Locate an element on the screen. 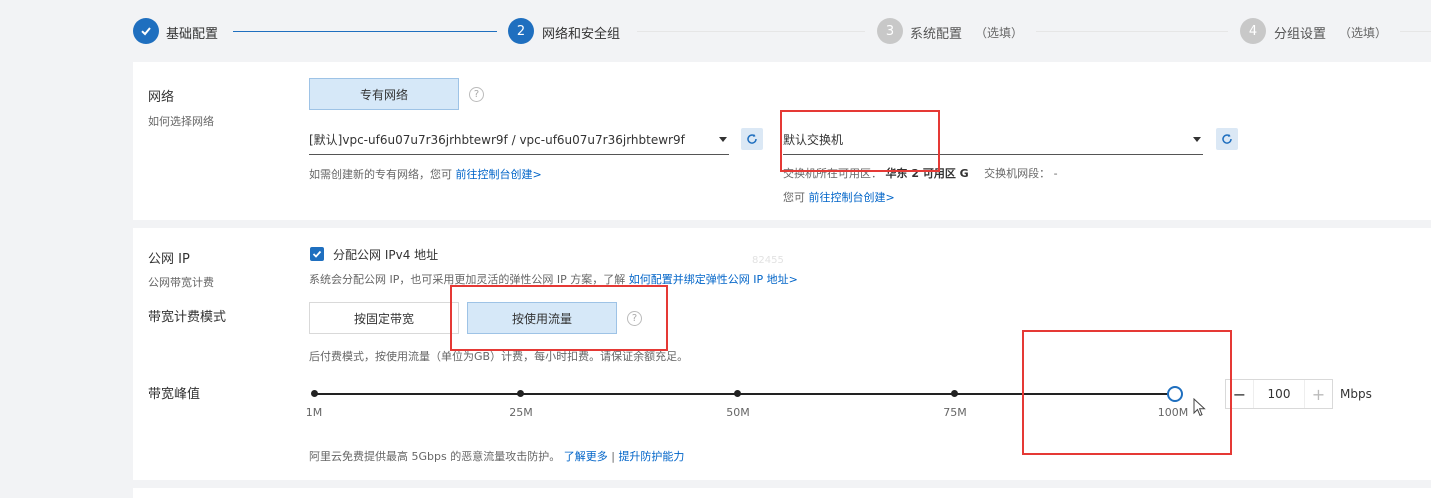  network-how-to-choose: 如何选择网络 is located at coordinates (181, 121).